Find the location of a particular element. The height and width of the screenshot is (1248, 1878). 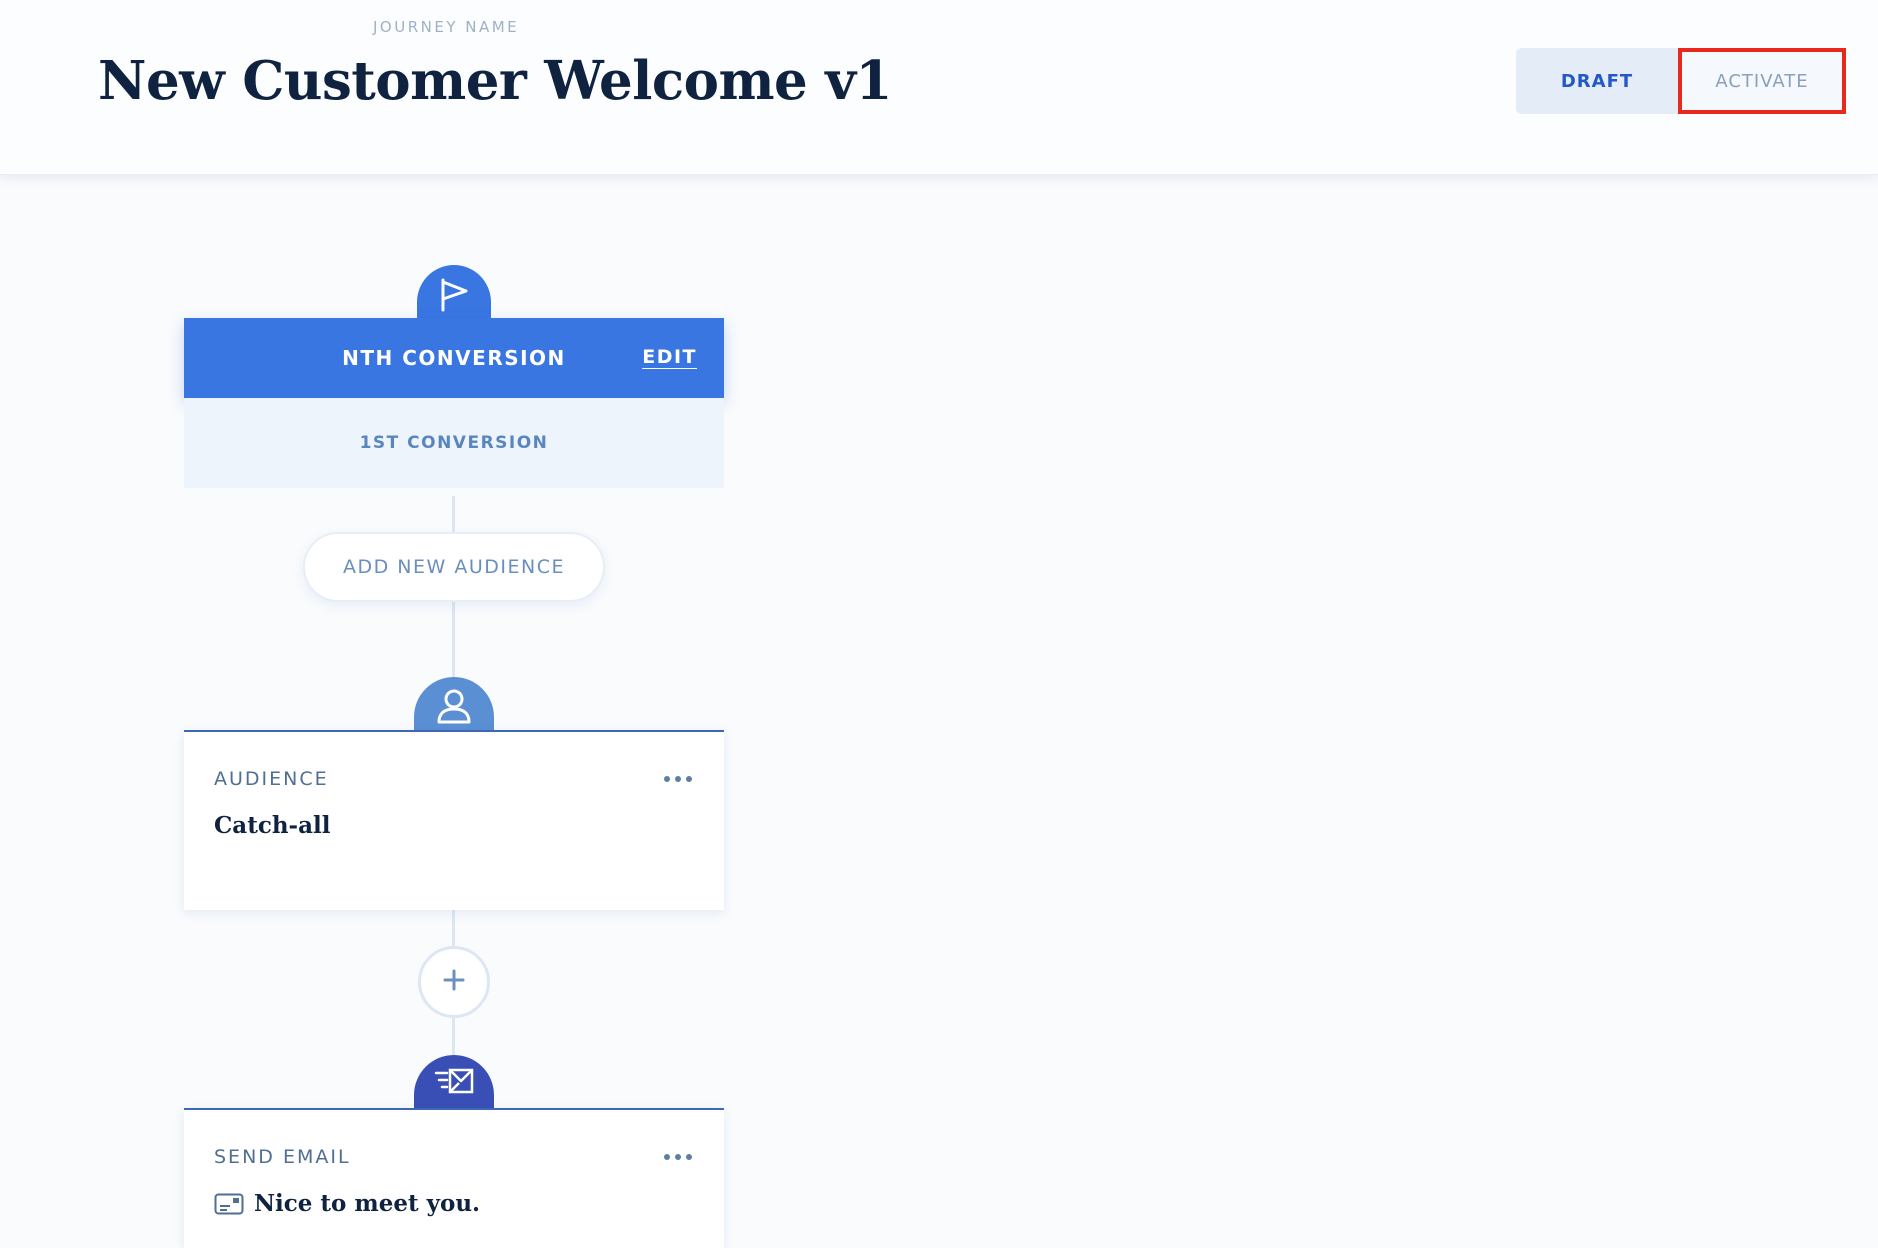

audience-name: Catch-all is located at coordinates (272, 825).